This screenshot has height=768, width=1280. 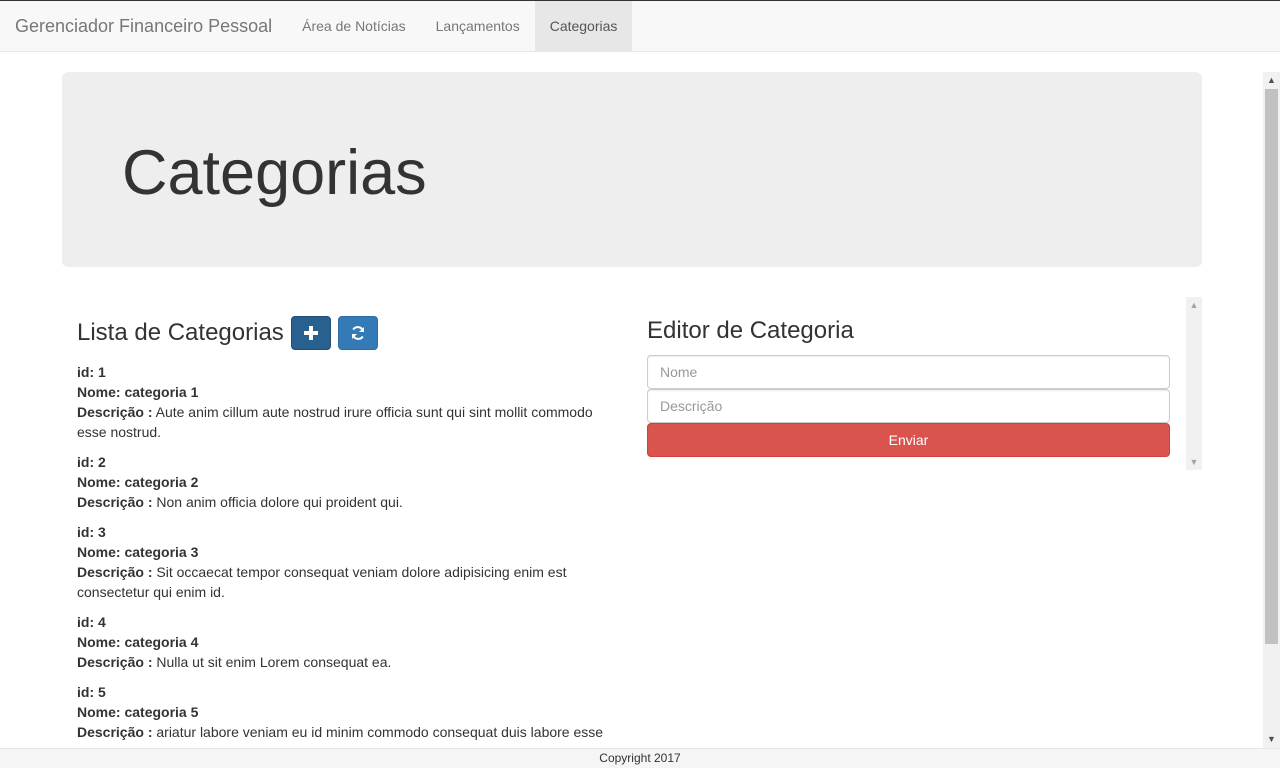 I want to click on footer: Copyright 2017, so click(x=640, y=758).